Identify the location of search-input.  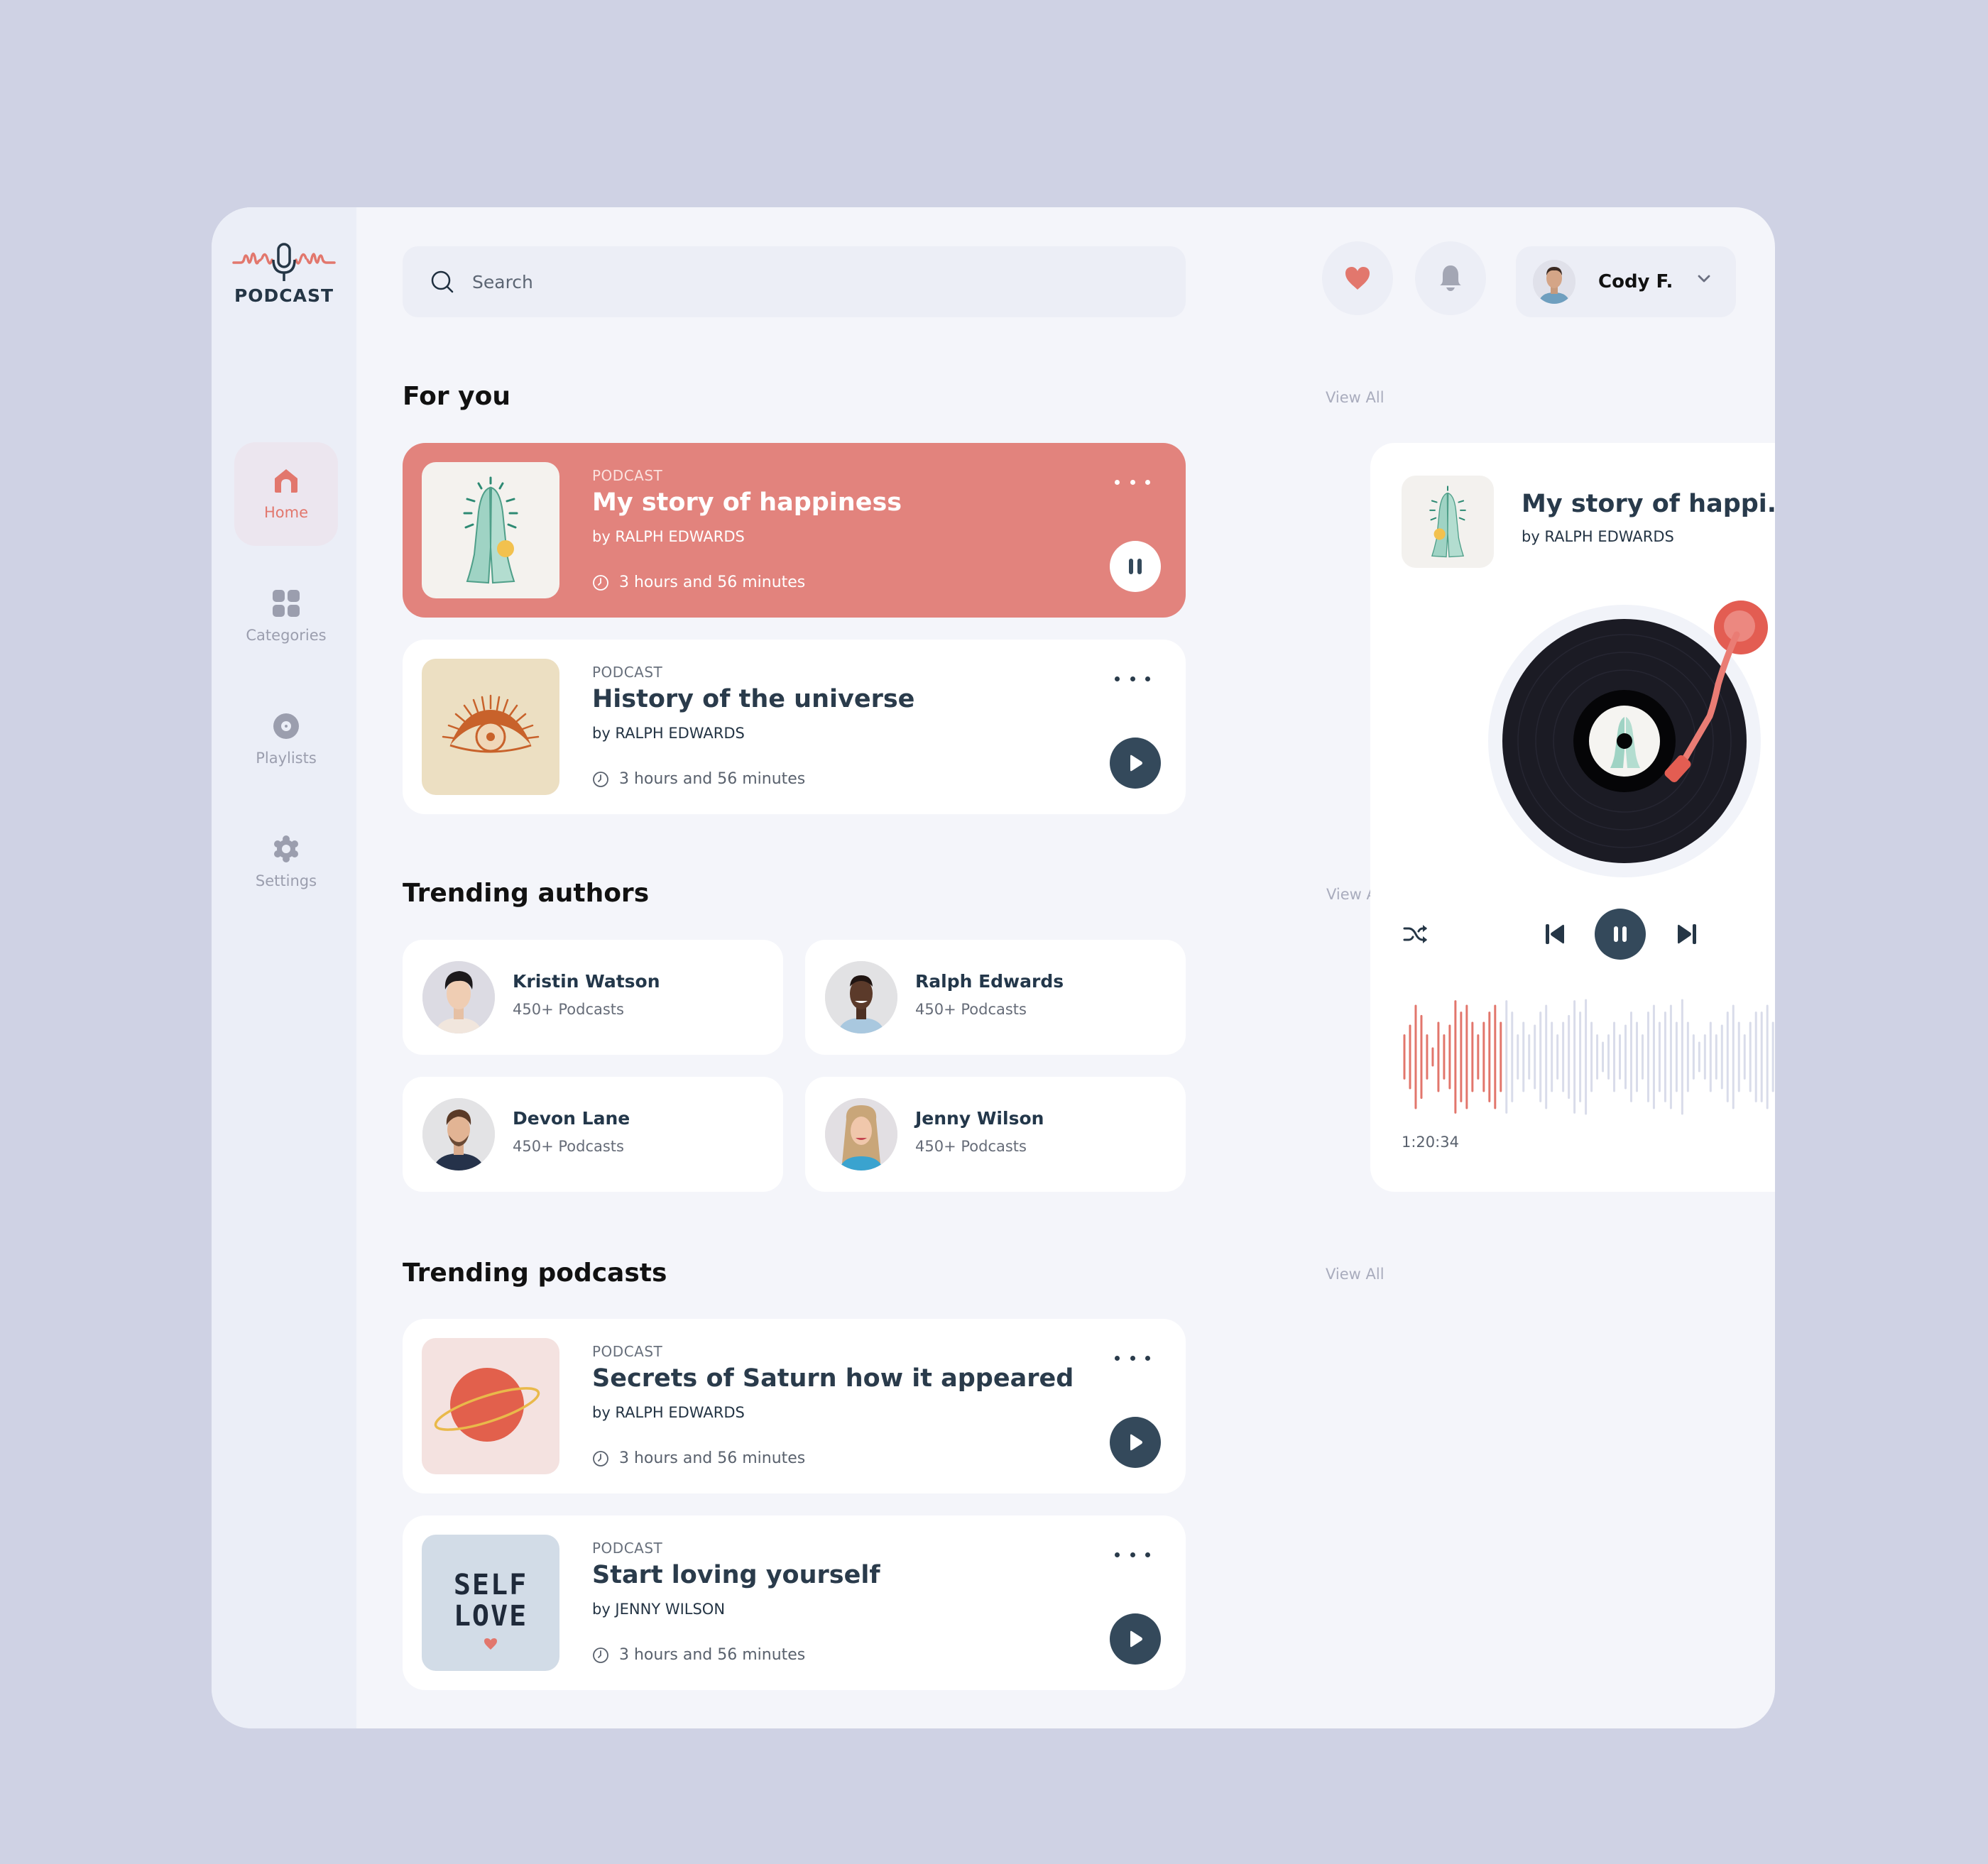
(791, 281).